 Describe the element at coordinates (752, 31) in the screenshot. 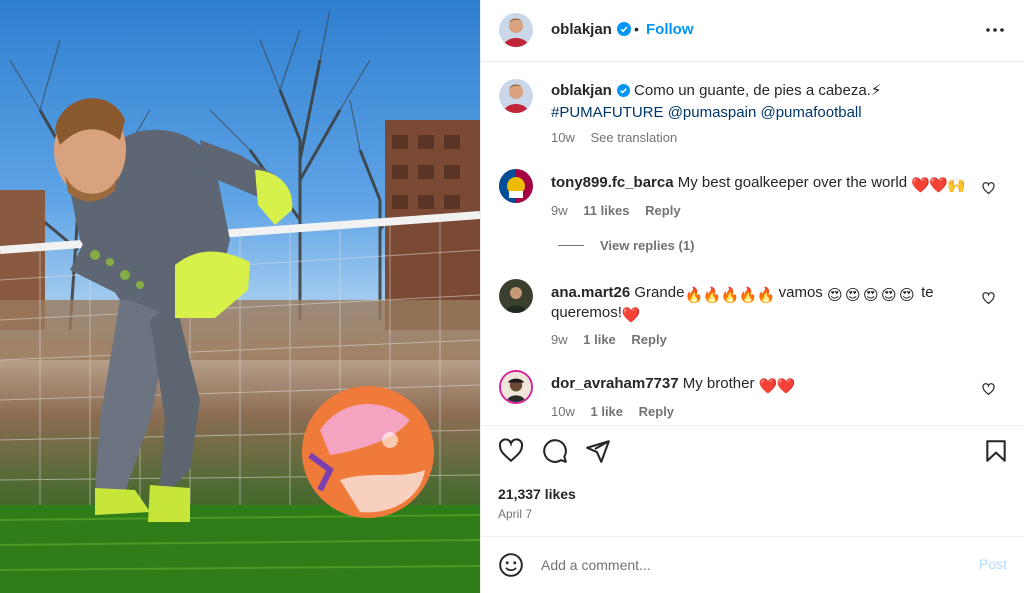

I see `post-header: oblakjan • Follow` at that location.